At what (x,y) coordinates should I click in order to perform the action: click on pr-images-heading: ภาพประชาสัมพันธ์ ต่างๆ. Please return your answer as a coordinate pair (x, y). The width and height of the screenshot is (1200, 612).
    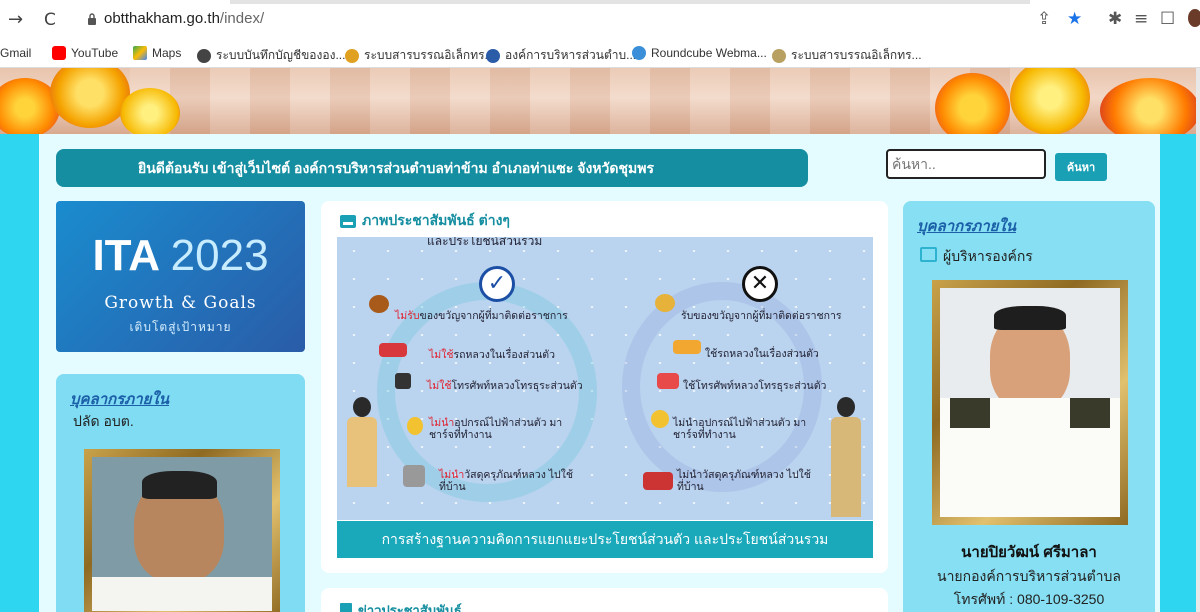
    Looking at the image, I should click on (436, 220).